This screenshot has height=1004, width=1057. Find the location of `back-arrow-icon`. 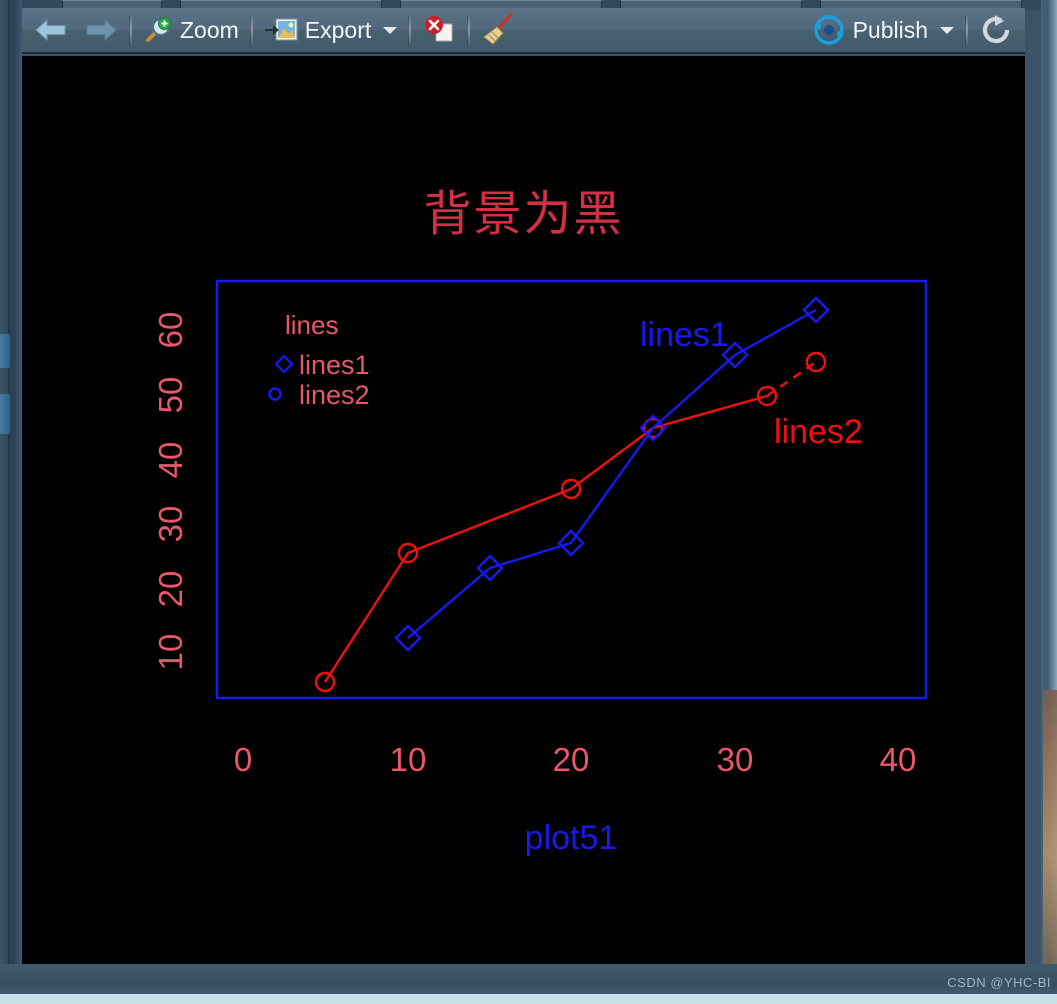

back-arrow-icon is located at coordinates (50, 30).